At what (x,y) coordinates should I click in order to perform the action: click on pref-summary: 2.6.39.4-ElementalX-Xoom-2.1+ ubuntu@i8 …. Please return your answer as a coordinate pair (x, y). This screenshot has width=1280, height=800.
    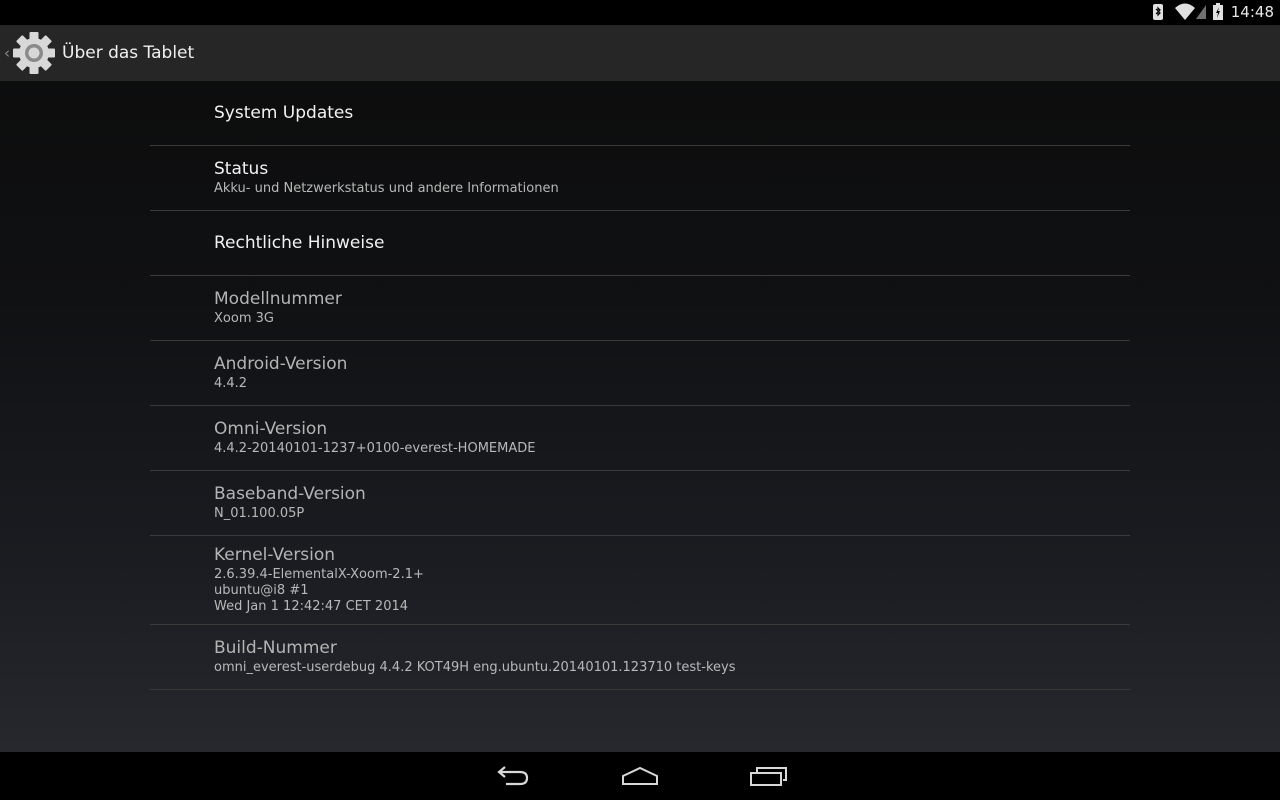
    Looking at the image, I should click on (319, 590).